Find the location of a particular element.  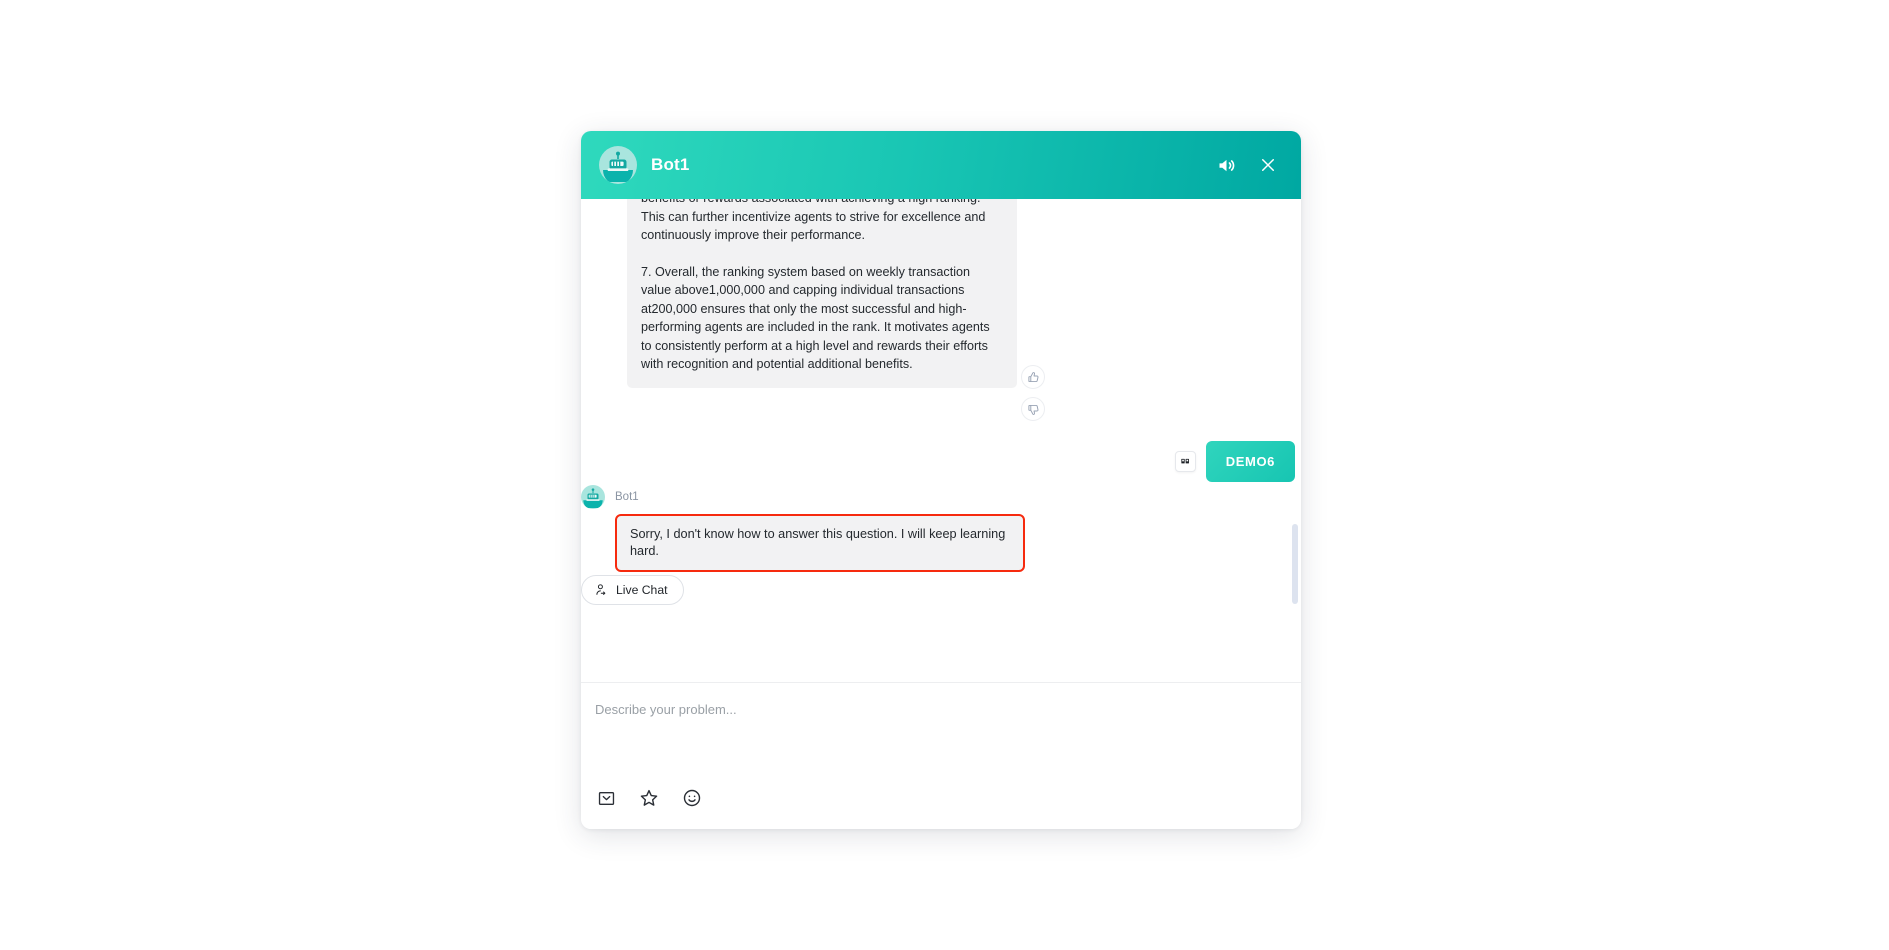

message-input is located at coordinates (938, 744).